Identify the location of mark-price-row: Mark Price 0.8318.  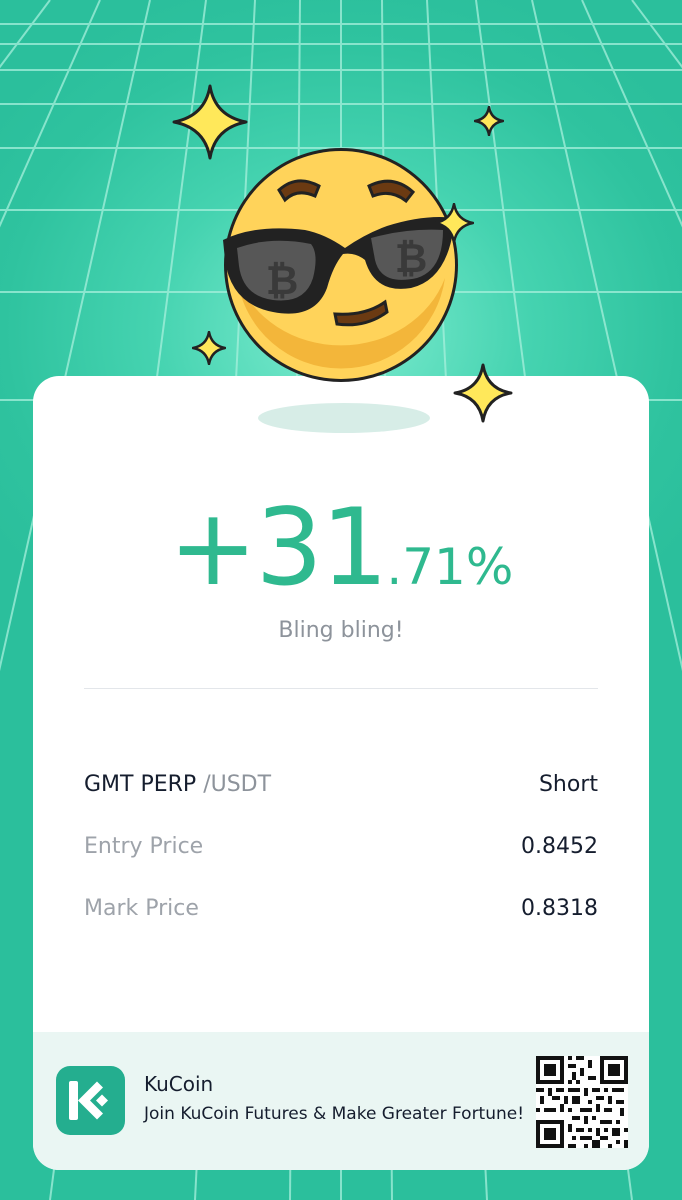
(341, 908).